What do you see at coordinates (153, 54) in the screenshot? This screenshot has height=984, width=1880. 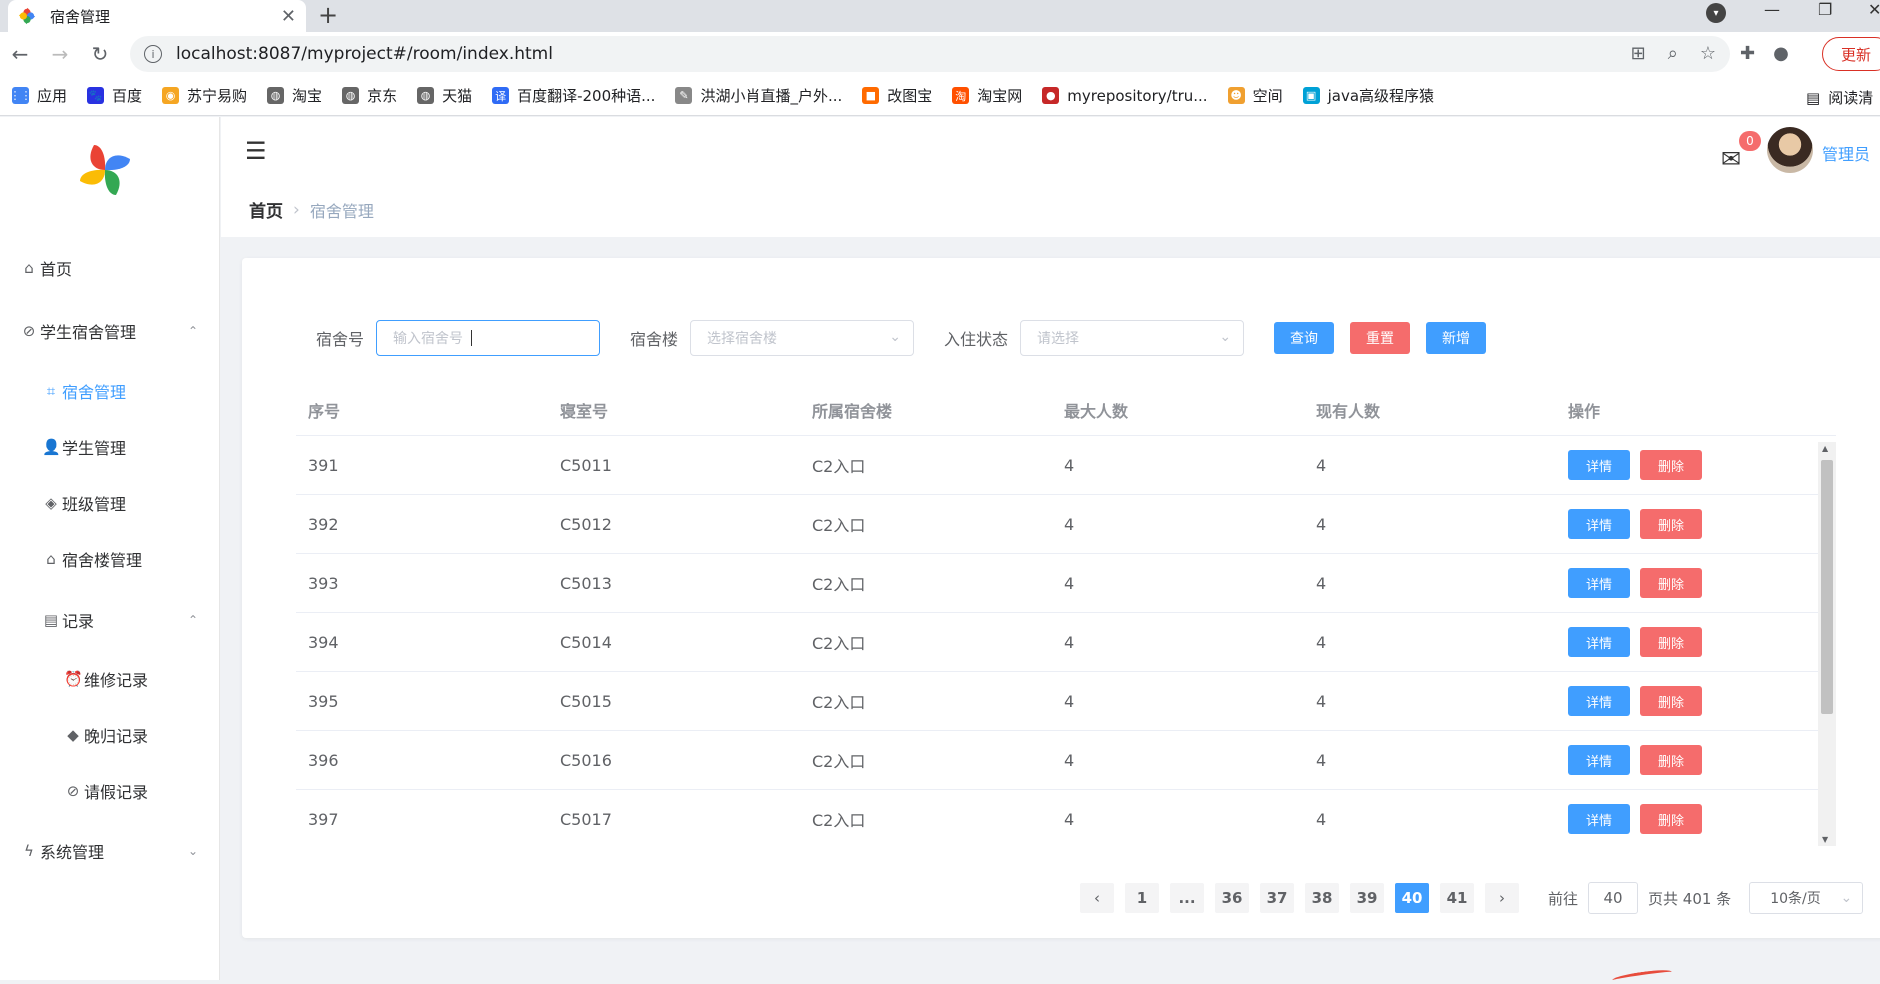 I see `site-info-icon: i` at bounding box center [153, 54].